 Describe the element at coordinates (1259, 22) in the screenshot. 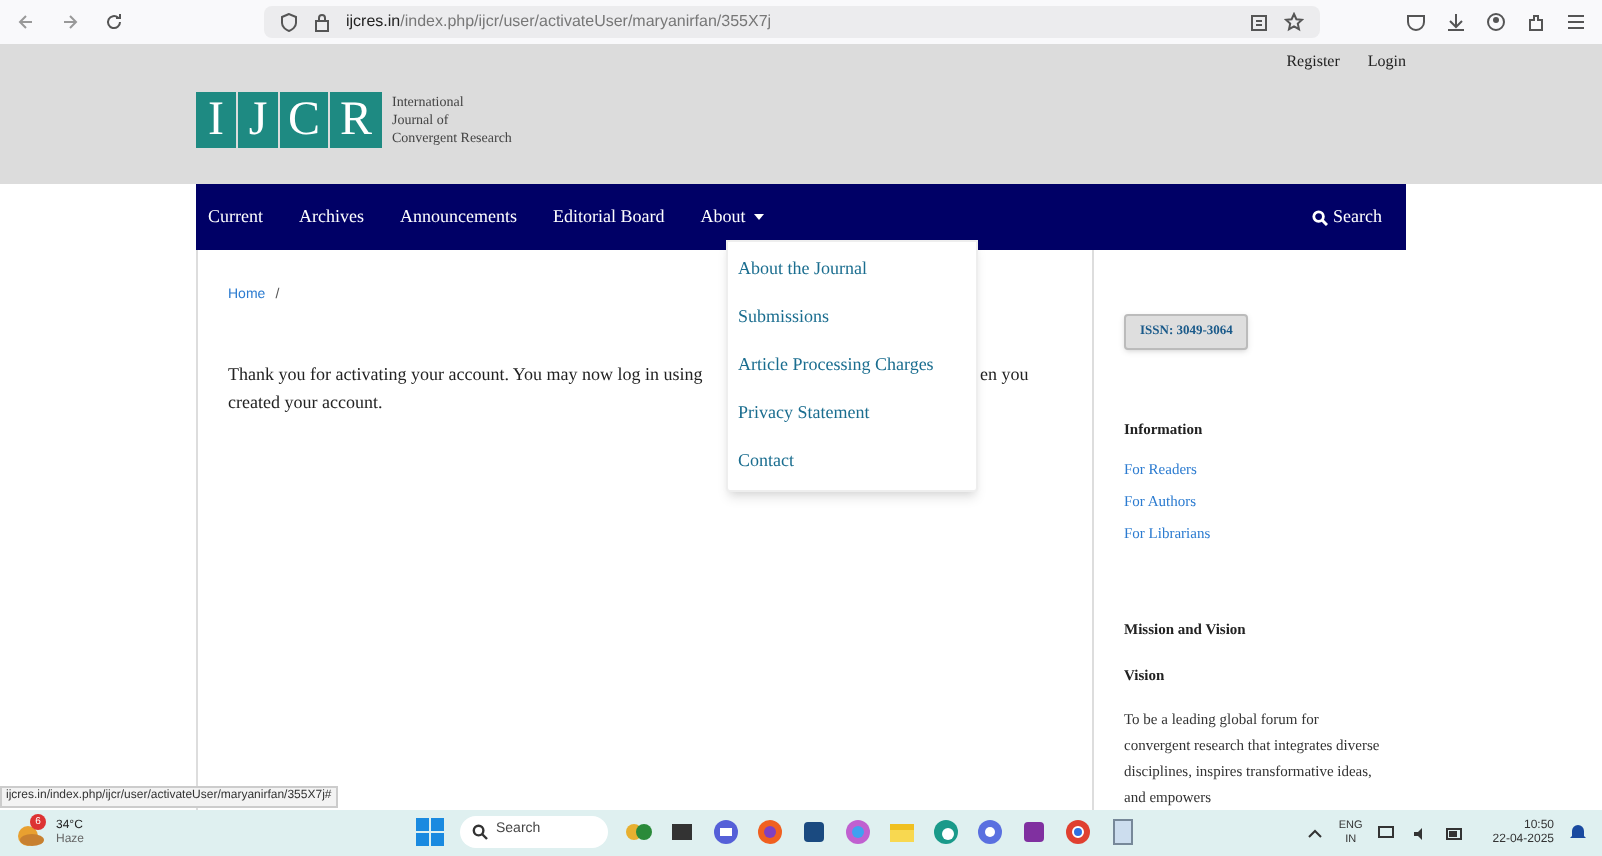

I see `reader-view-icon` at that location.